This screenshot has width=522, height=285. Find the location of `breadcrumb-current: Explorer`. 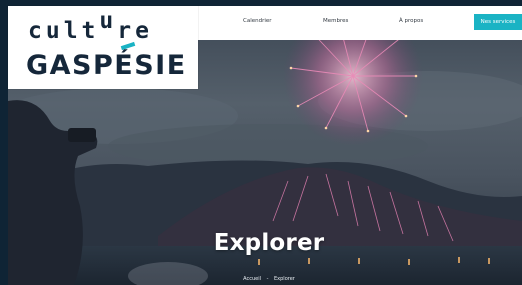

breadcrumb-current: Explorer is located at coordinates (284, 279).